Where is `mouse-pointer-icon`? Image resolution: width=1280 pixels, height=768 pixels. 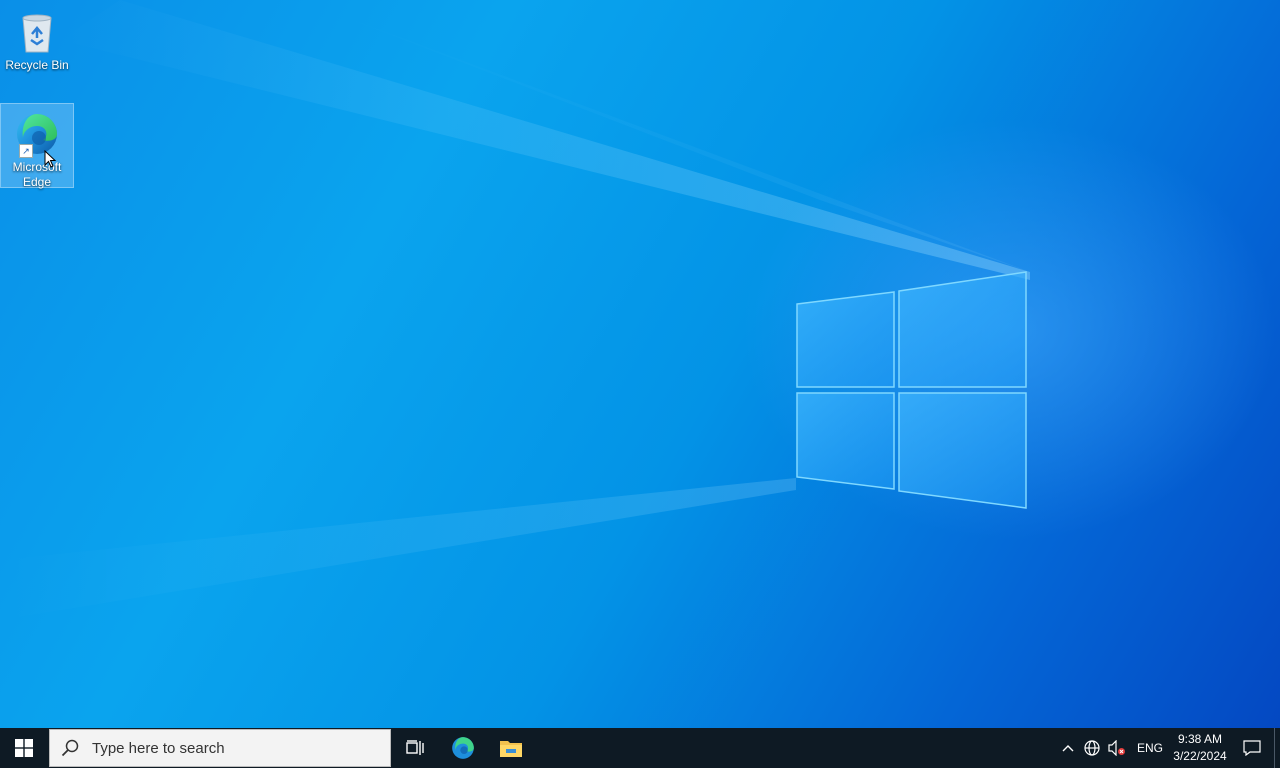
mouse-pointer-icon is located at coordinates (50, 161).